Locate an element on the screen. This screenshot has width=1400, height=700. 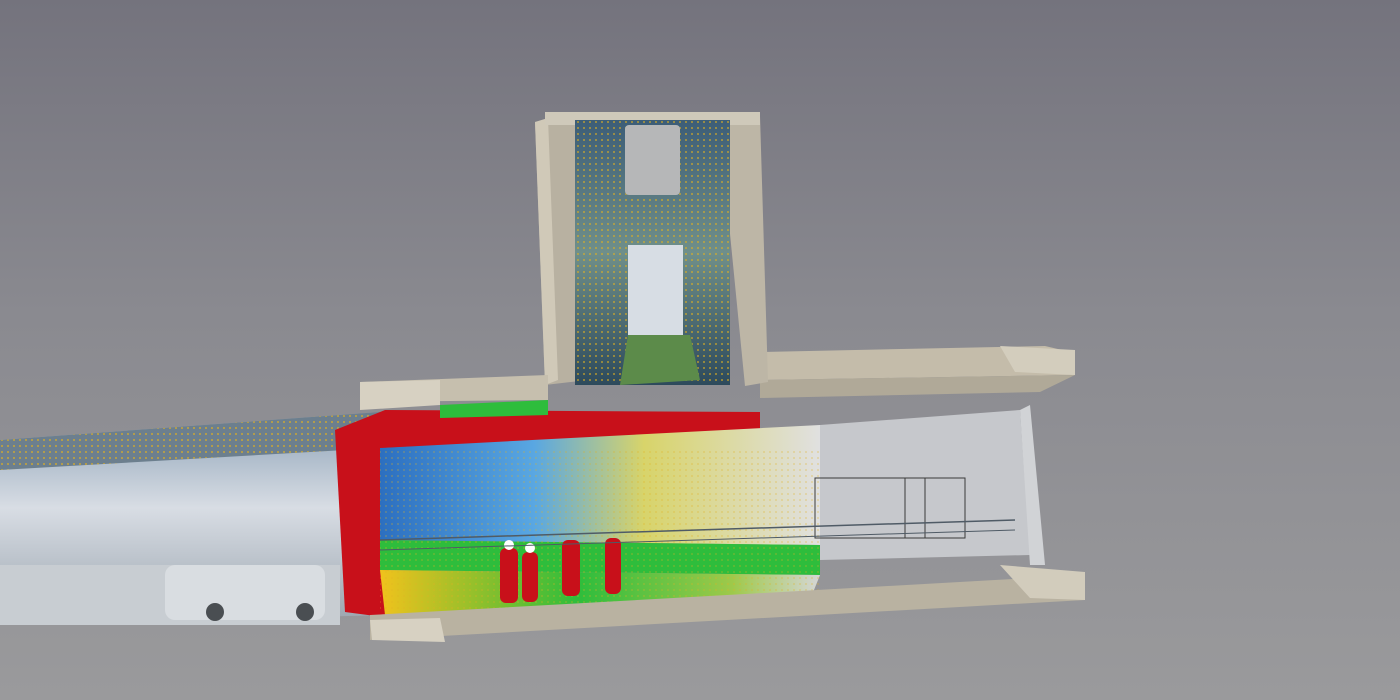
vertical-shaft is located at coordinates (651, 249).